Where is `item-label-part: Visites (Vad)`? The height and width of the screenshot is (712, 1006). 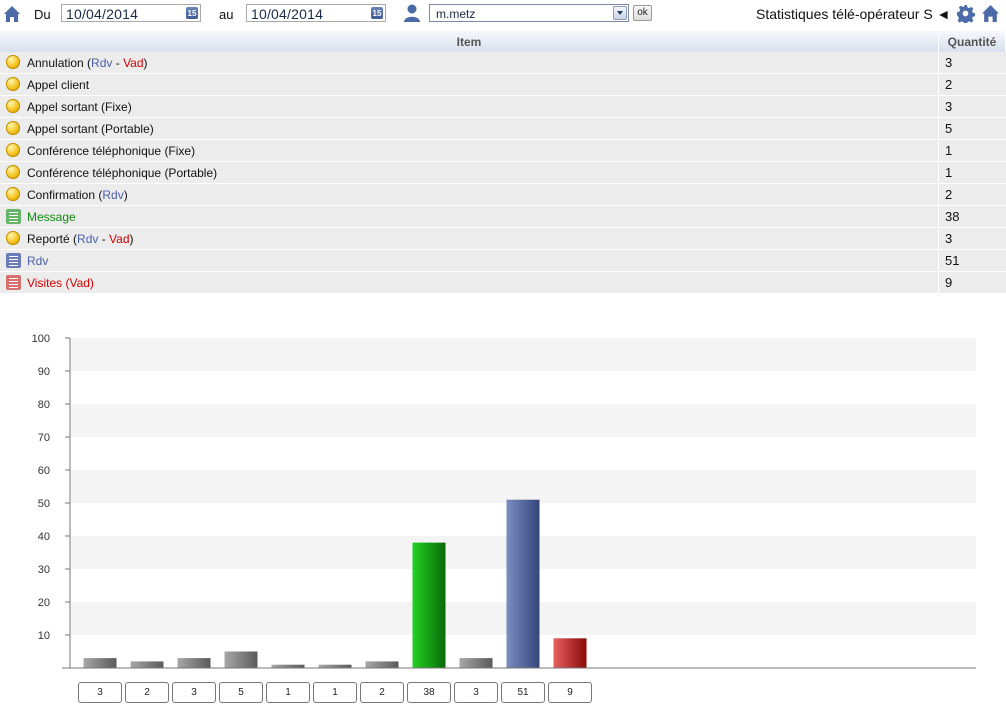 item-label-part: Visites (Vad) is located at coordinates (60, 283).